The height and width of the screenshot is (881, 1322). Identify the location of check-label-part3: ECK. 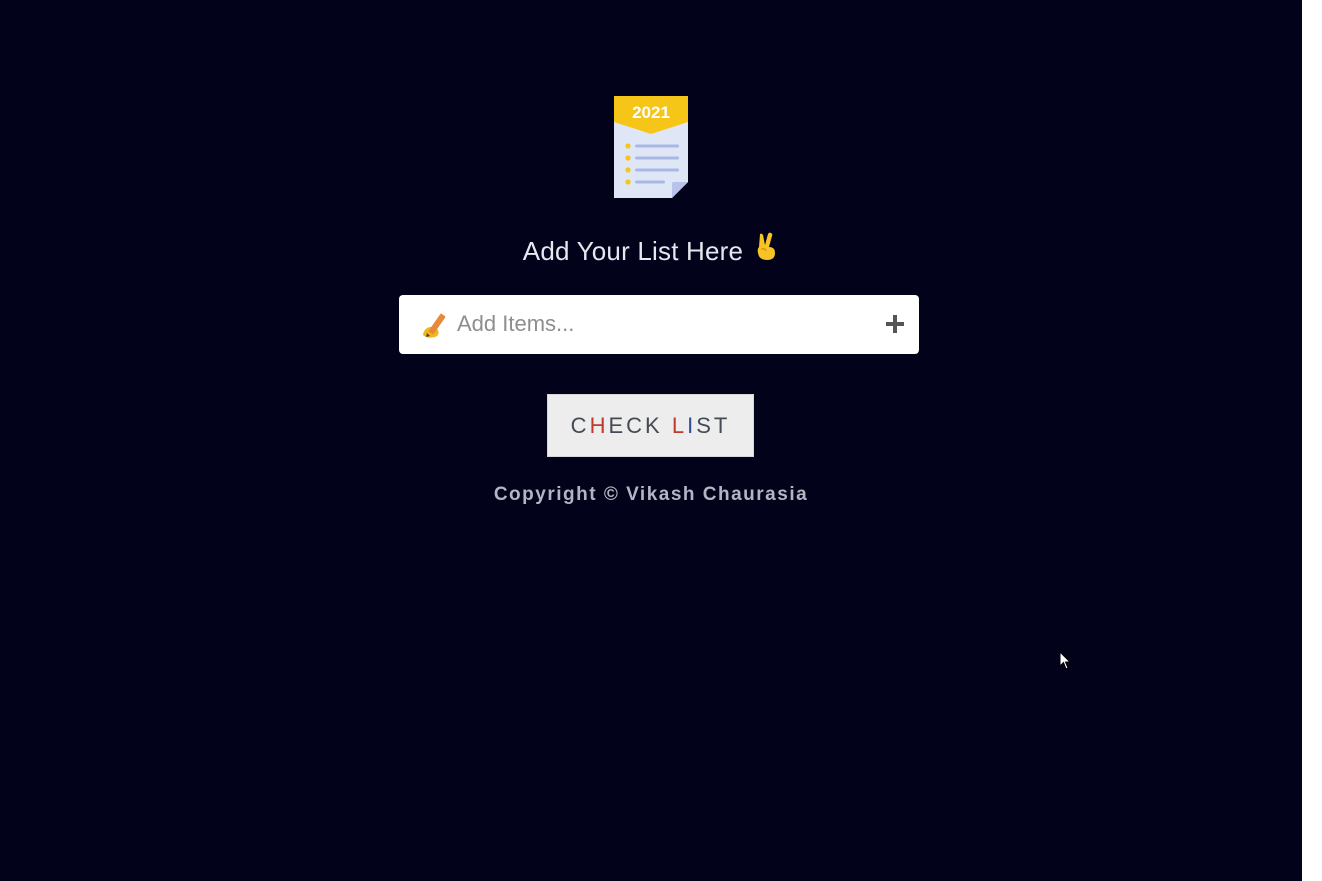
(640, 425).